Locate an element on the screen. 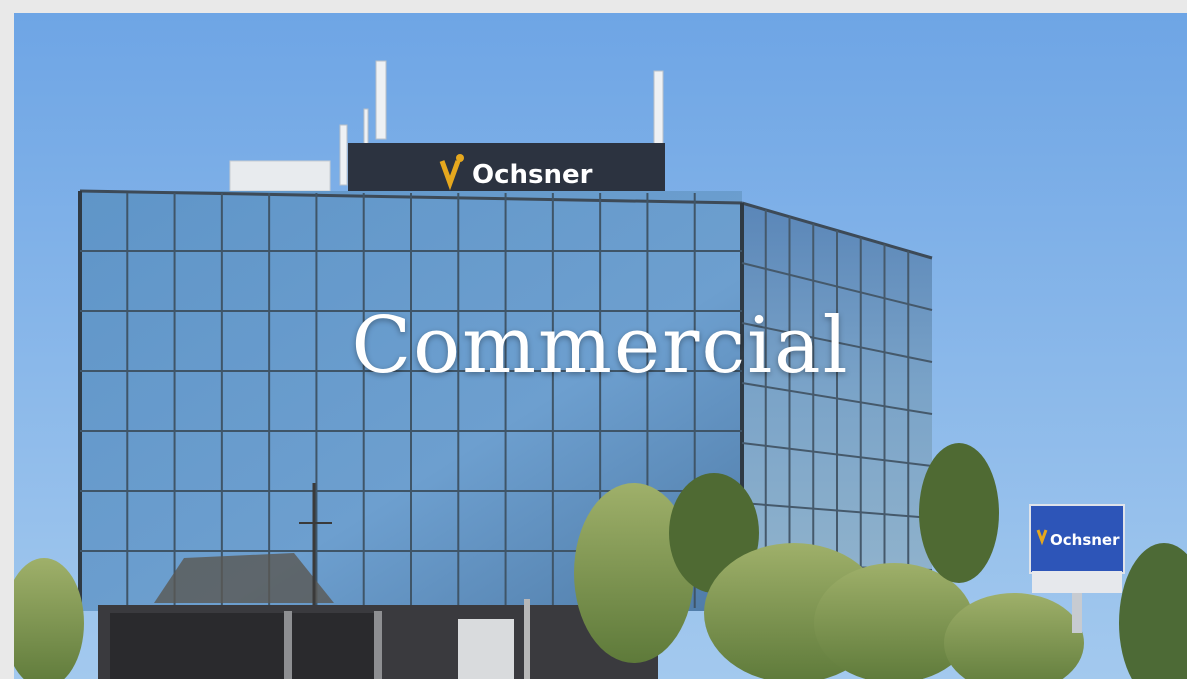 This screenshot has width=1187, height=679. street-sign-text: Ochsner is located at coordinates (1085, 540).